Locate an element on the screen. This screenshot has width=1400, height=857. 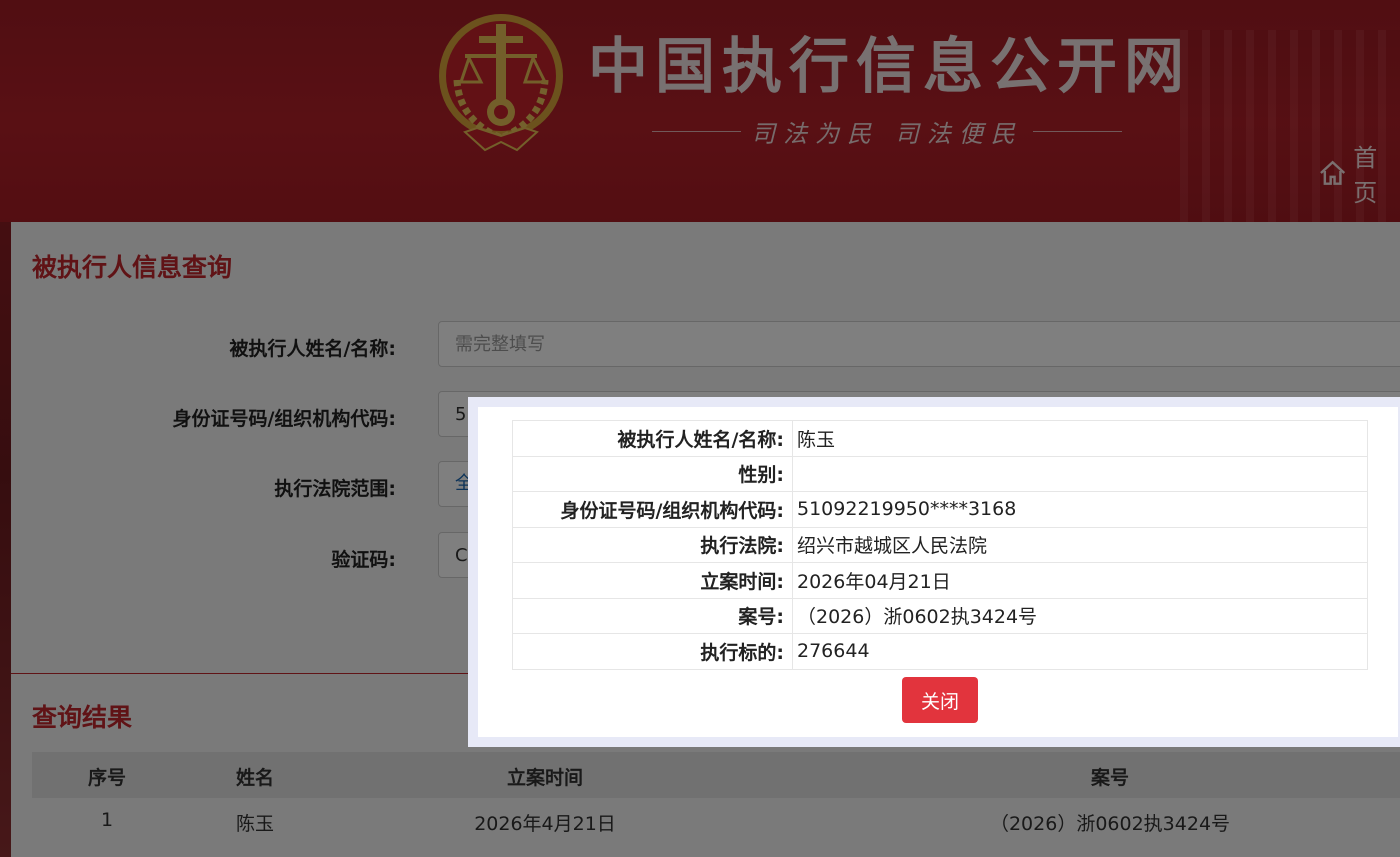
detail-label-name: 被执行人姓名/名称: is located at coordinates (652, 438).